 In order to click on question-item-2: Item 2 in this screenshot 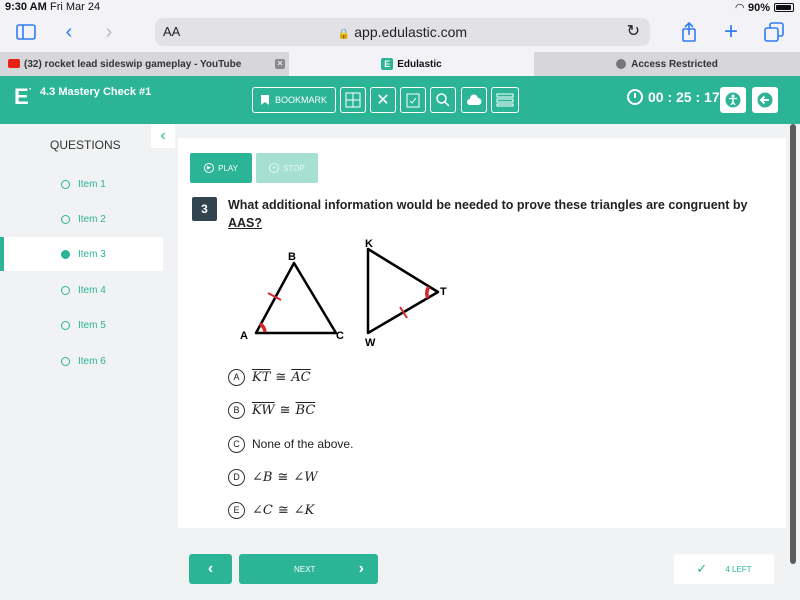, I will do `click(81, 219)`.